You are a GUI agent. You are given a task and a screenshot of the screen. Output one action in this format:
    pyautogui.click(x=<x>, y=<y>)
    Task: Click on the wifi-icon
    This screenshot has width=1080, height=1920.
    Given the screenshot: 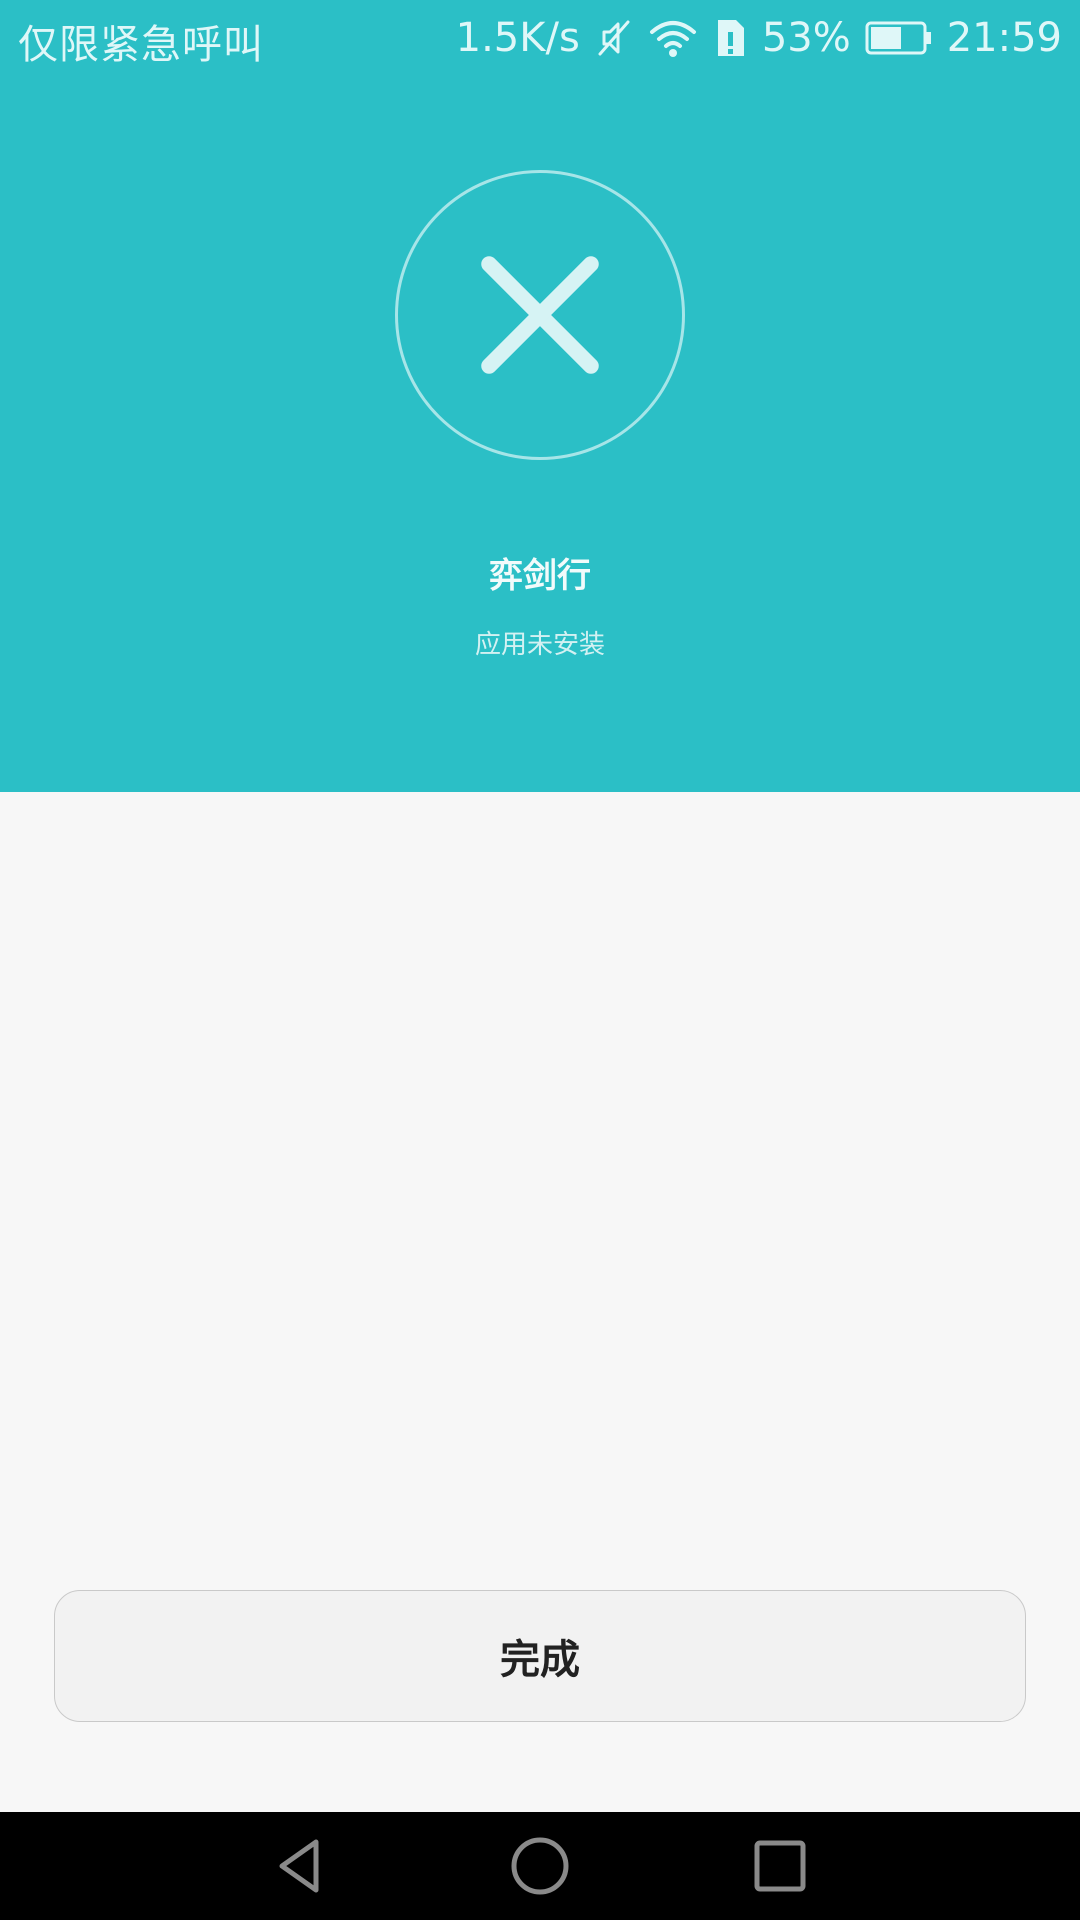 What is the action you would take?
    pyautogui.click(x=673, y=38)
    